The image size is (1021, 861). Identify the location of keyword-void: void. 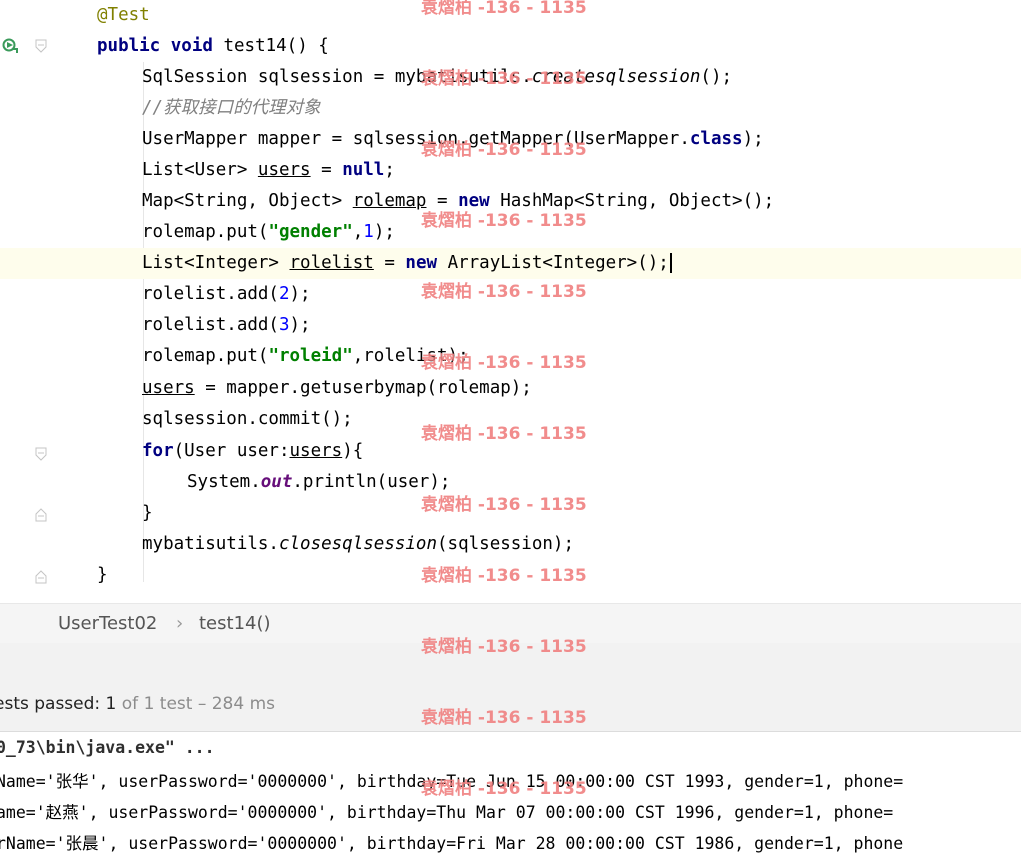
(191, 46).